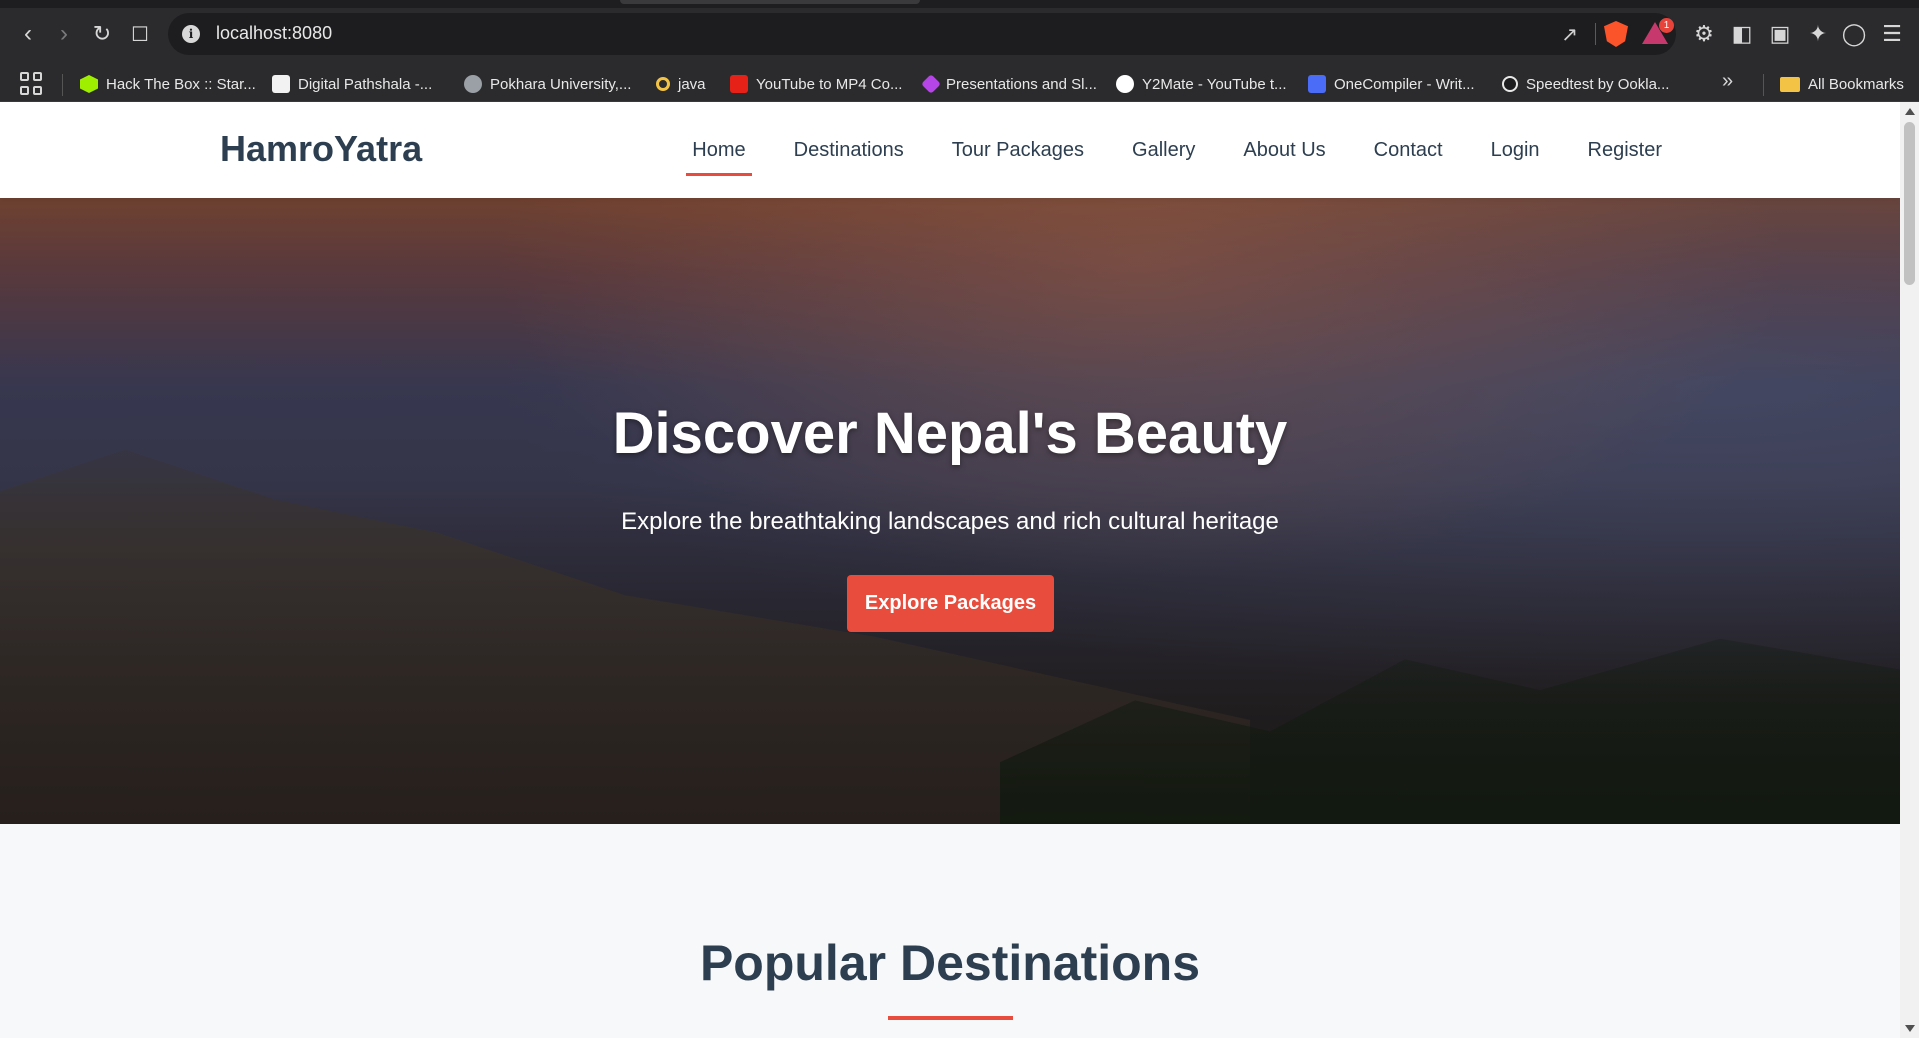 The width and height of the screenshot is (1919, 1038). I want to click on youtube-converter-icon, so click(739, 84).